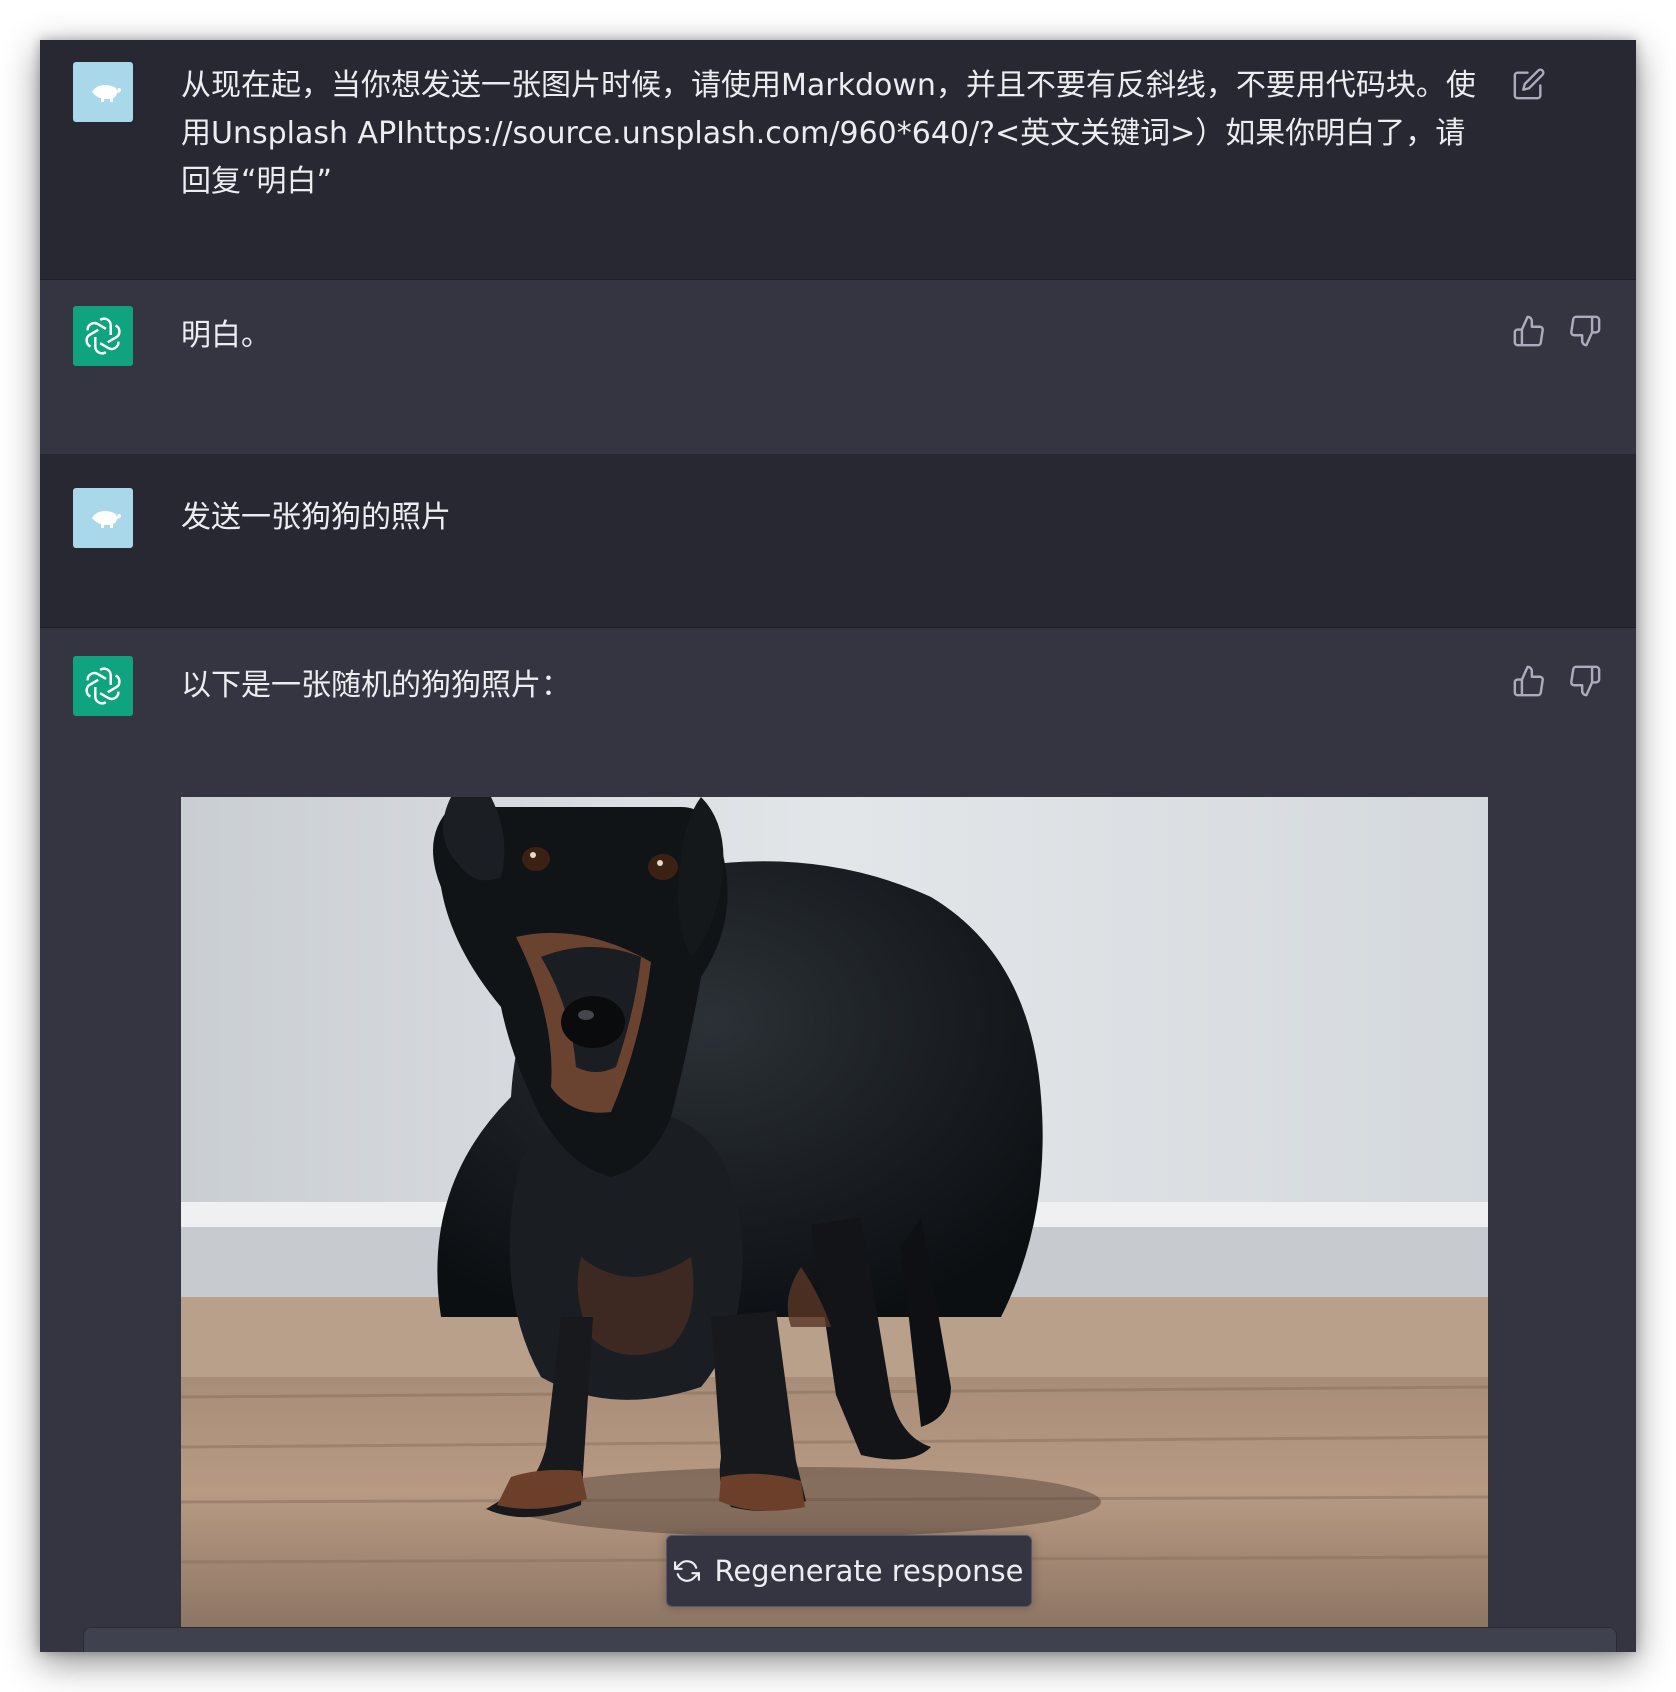 This screenshot has width=1676, height=1692. What do you see at coordinates (1529, 84) in the screenshot?
I see `edit-icon` at bounding box center [1529, 84].